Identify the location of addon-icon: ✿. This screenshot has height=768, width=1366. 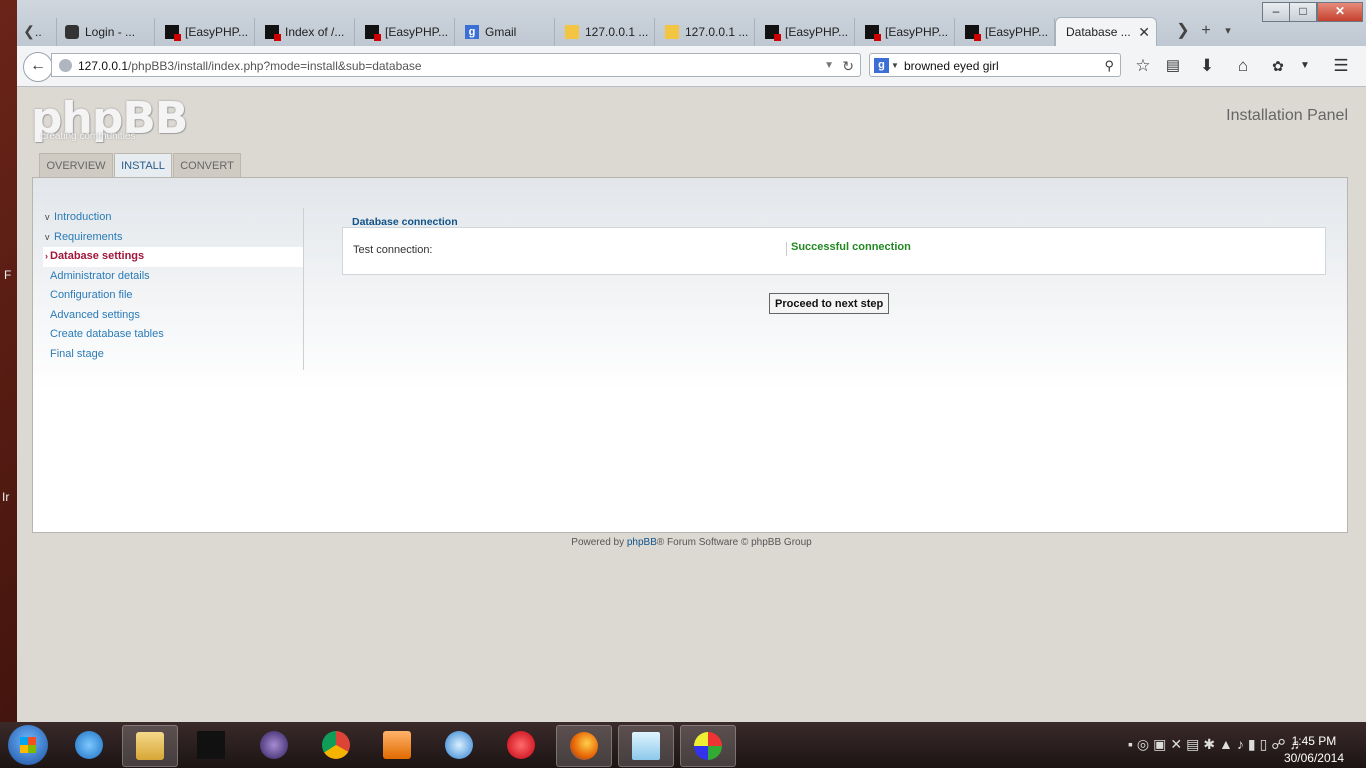
(1278, 66).